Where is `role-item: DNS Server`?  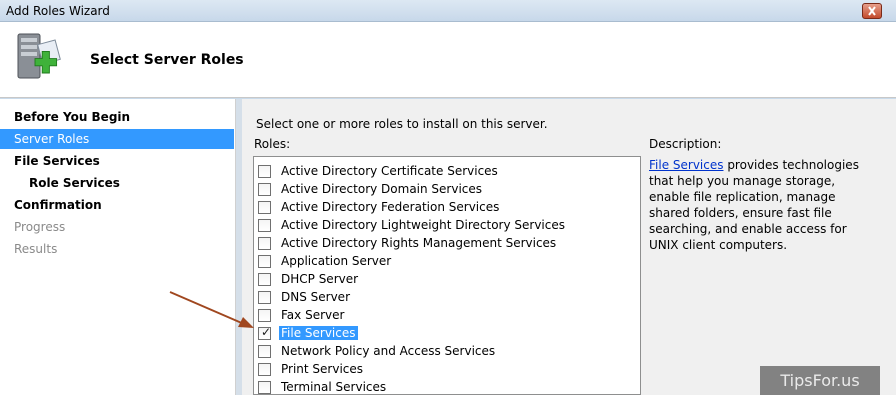 role-item: DNS Server is located at coordinates (305, 297).